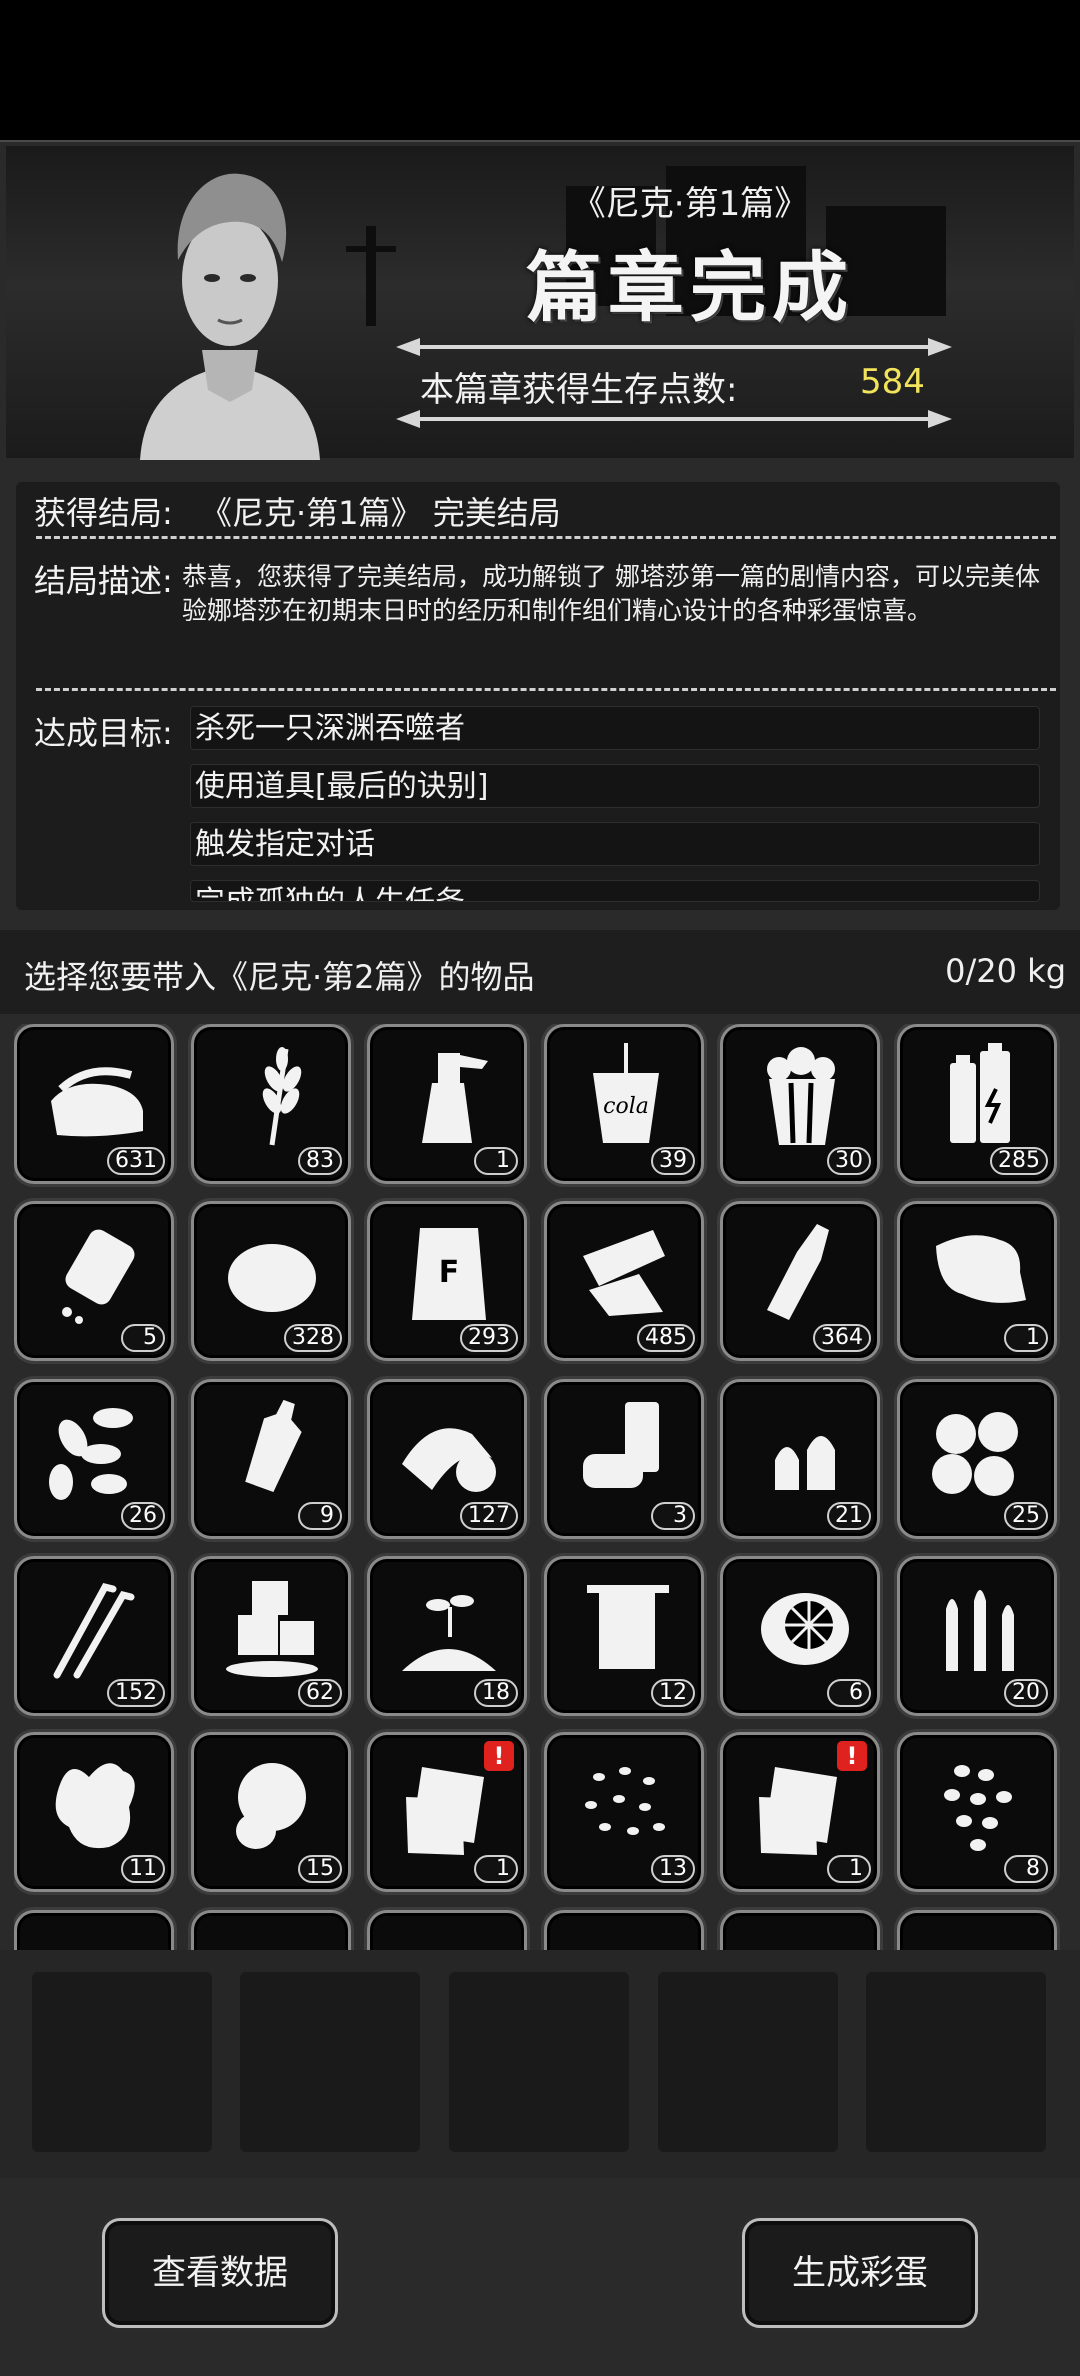 The image size is (1080, 2376). What do you see at coordinates (455, 1098) in the screenshot?
I see `spray-bottle-icon` at bounding box center [455, 1098].